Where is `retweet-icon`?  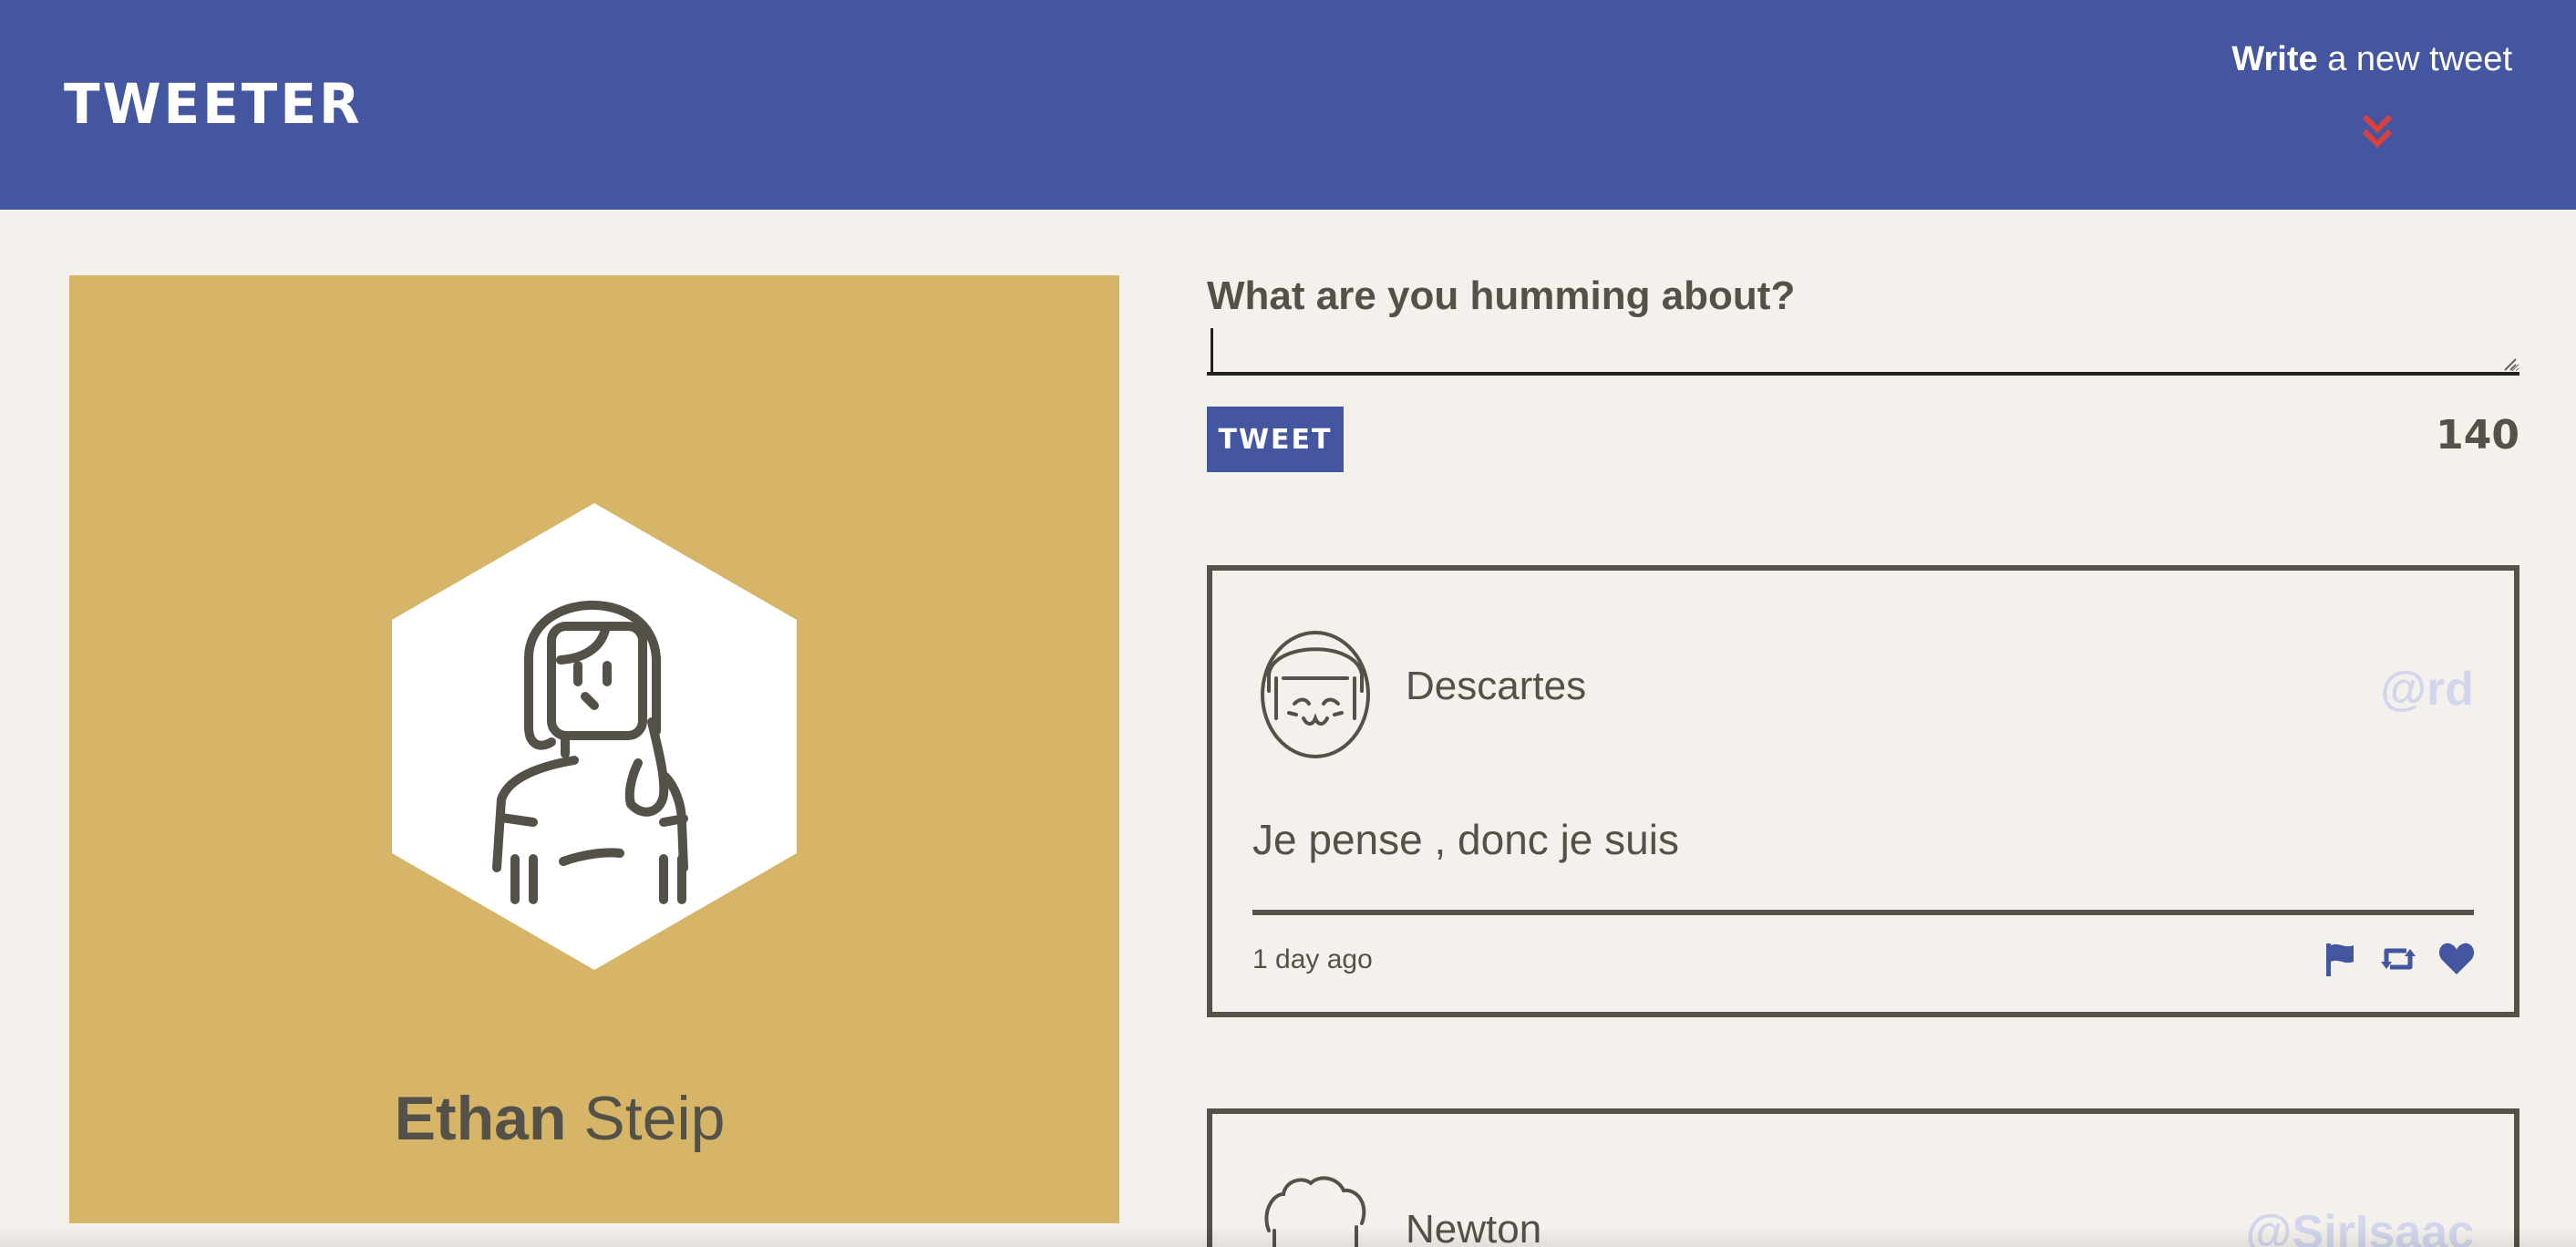 retweet-icon is located at coordinates (2398, 959).